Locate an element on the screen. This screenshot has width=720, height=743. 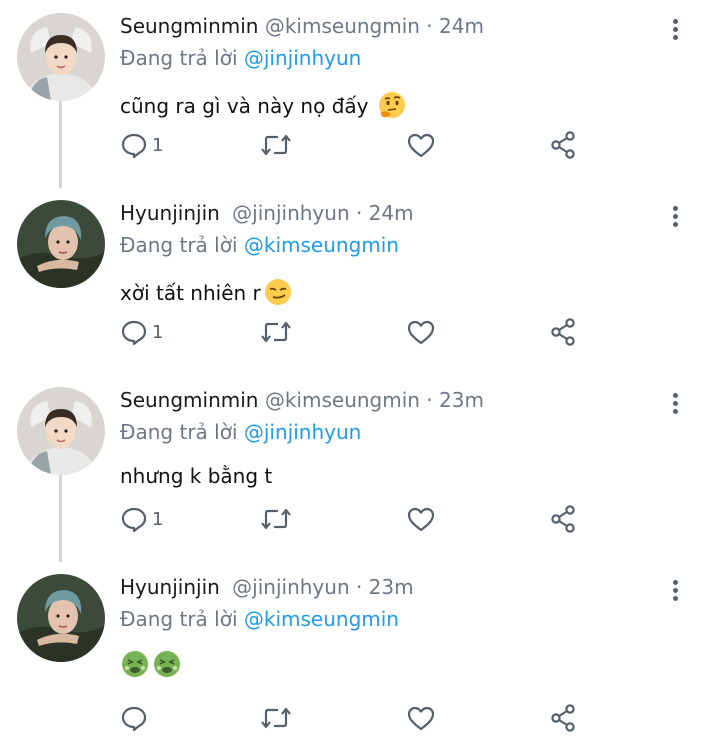
handle-and-time: @jinjinhyun · 23m is located at coordinates (323, 587).